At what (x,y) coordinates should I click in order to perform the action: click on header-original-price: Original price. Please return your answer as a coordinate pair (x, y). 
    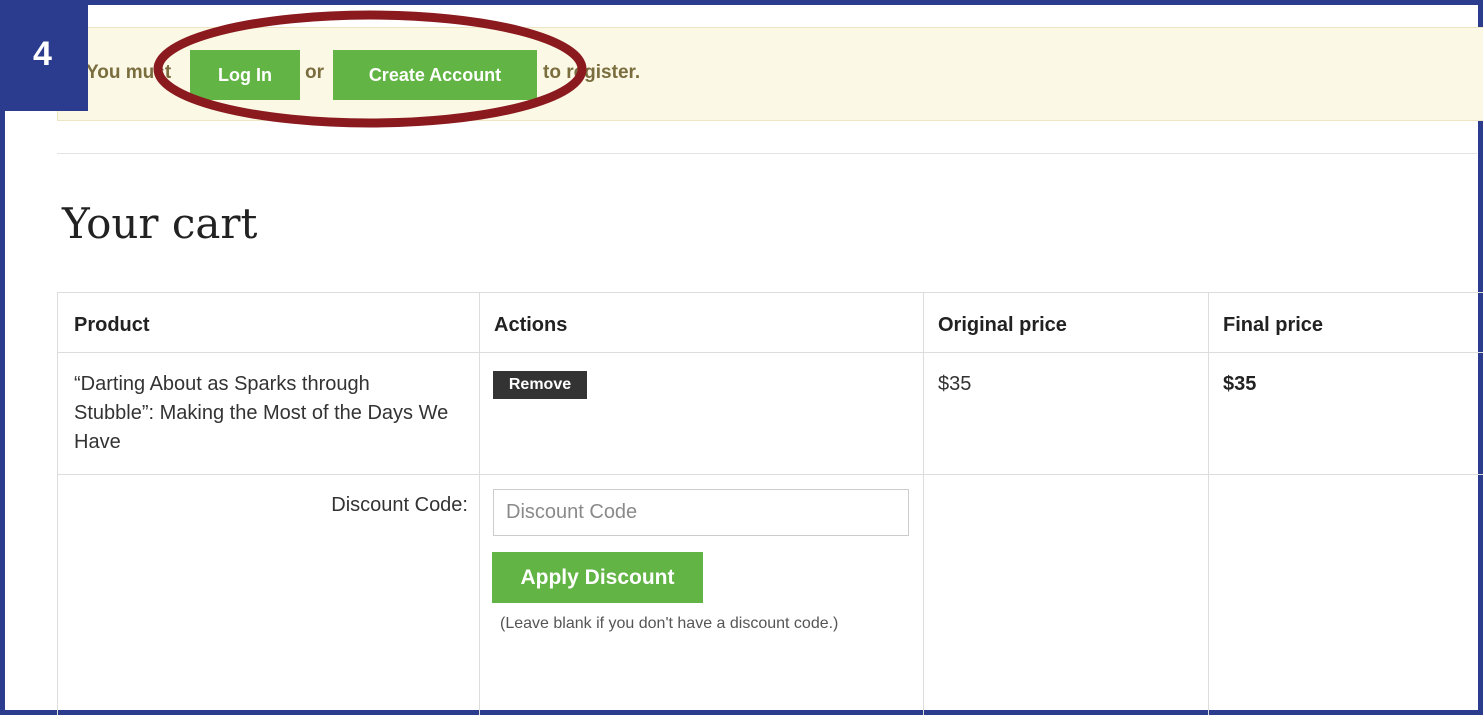
    Looking at the image, I should click on (1002, 325).